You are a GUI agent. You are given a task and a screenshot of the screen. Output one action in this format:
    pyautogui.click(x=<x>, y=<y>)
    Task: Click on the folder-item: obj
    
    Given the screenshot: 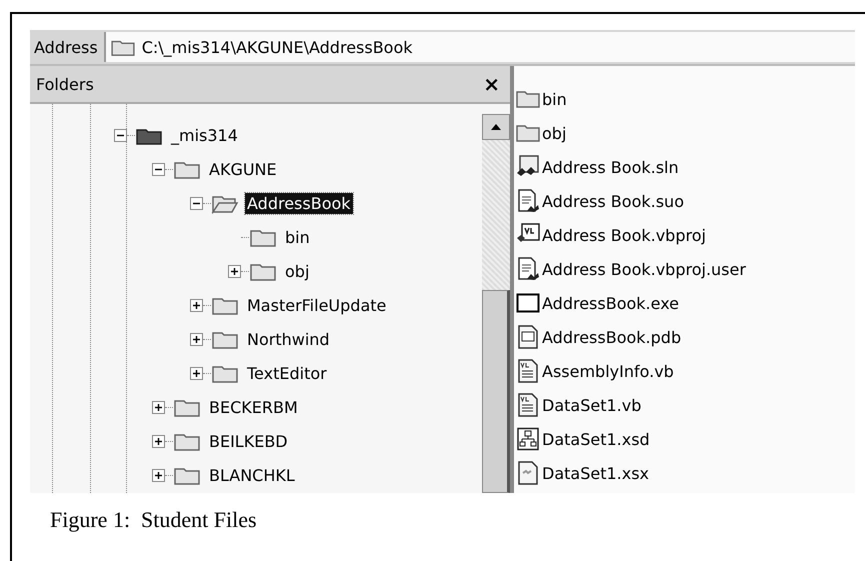 What is the action you would take?
    pyautogui.click(x=297, y=271)
    